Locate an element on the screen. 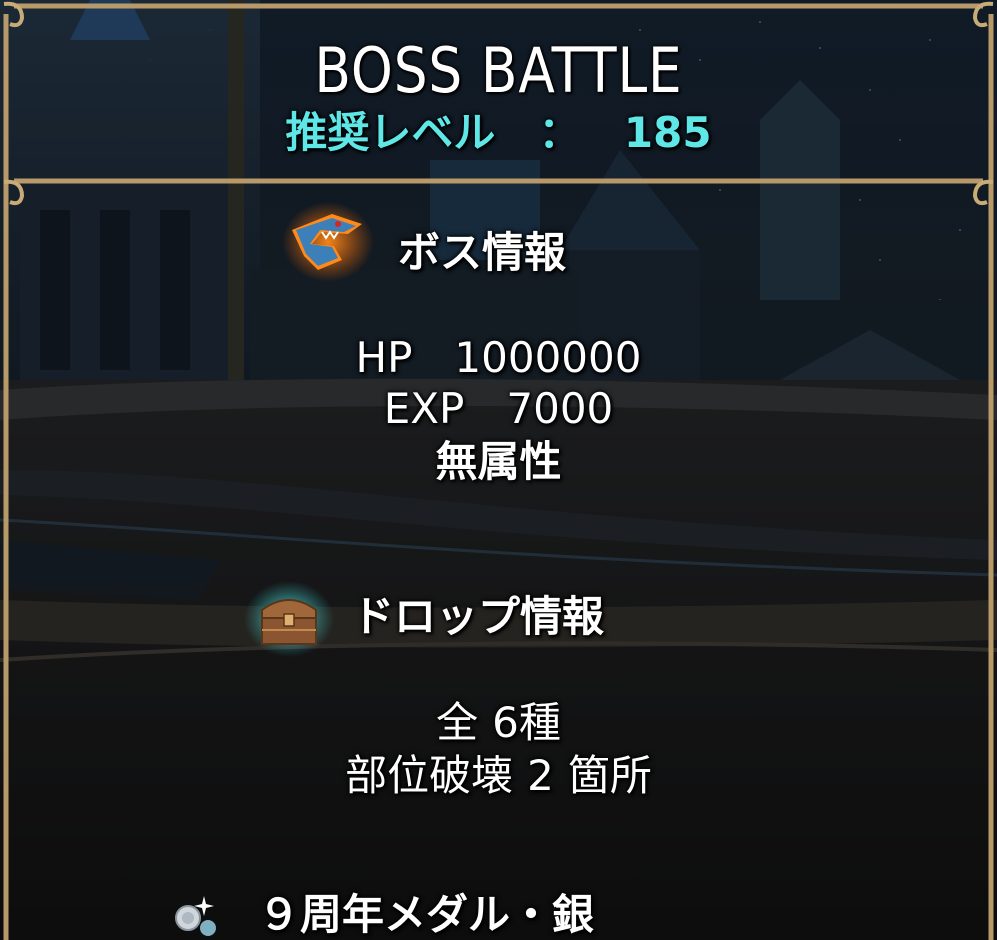 The image size is (997, 940). treasure-chest-icon is located at coordinates (289, 619).